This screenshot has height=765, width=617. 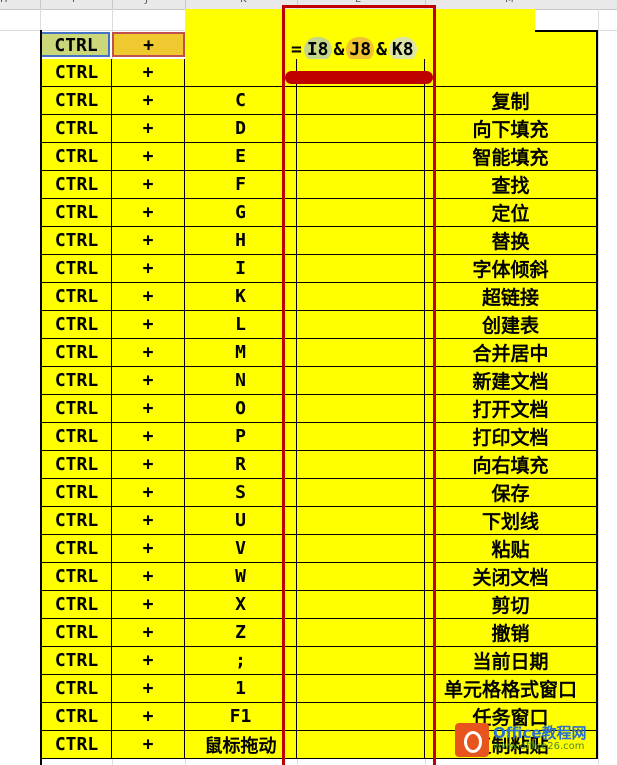 I want to click on cell-description: 撤销, so click(x=511, y=633).